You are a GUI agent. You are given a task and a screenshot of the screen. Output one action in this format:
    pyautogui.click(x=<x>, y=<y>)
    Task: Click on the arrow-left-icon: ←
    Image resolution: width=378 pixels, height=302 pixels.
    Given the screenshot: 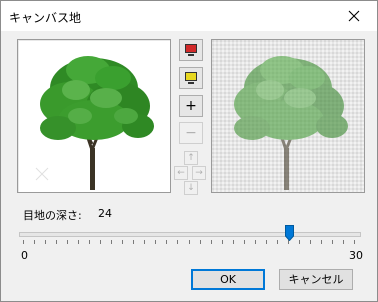 What is the action you would take?
    pyautogui.click(x=181, y=173)
    